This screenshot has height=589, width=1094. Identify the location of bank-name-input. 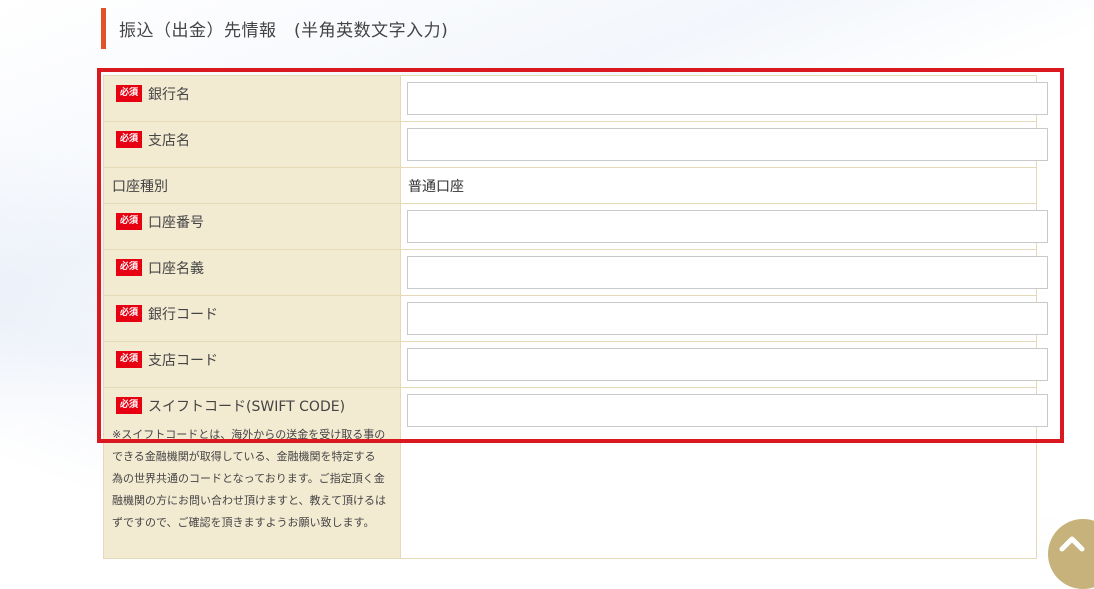
(727, 98).